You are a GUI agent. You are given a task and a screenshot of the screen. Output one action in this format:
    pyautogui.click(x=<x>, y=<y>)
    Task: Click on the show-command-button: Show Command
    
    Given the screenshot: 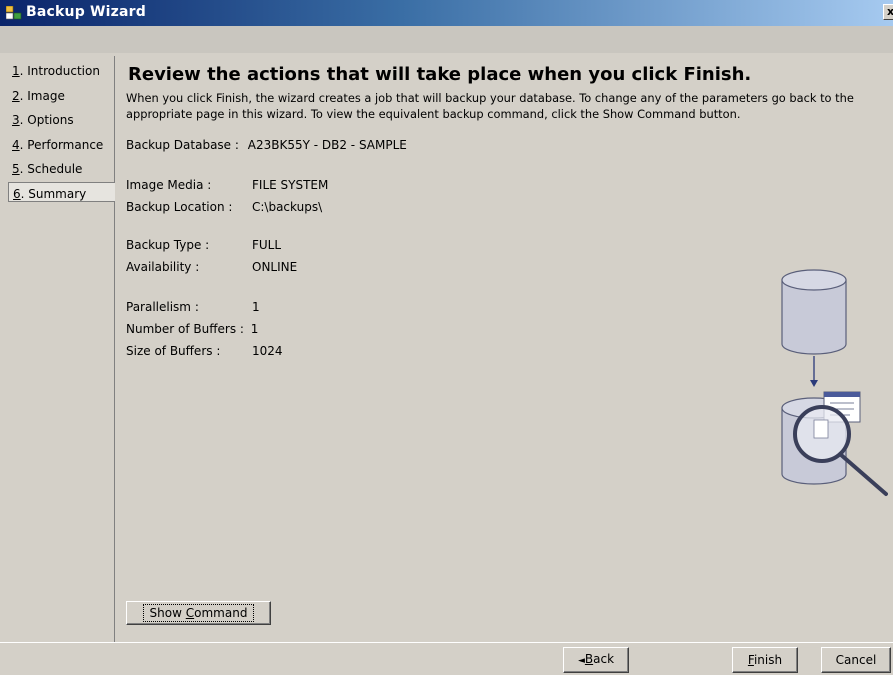 What is the action you would take?
    pyautogui.click(x=198, y=613)
    